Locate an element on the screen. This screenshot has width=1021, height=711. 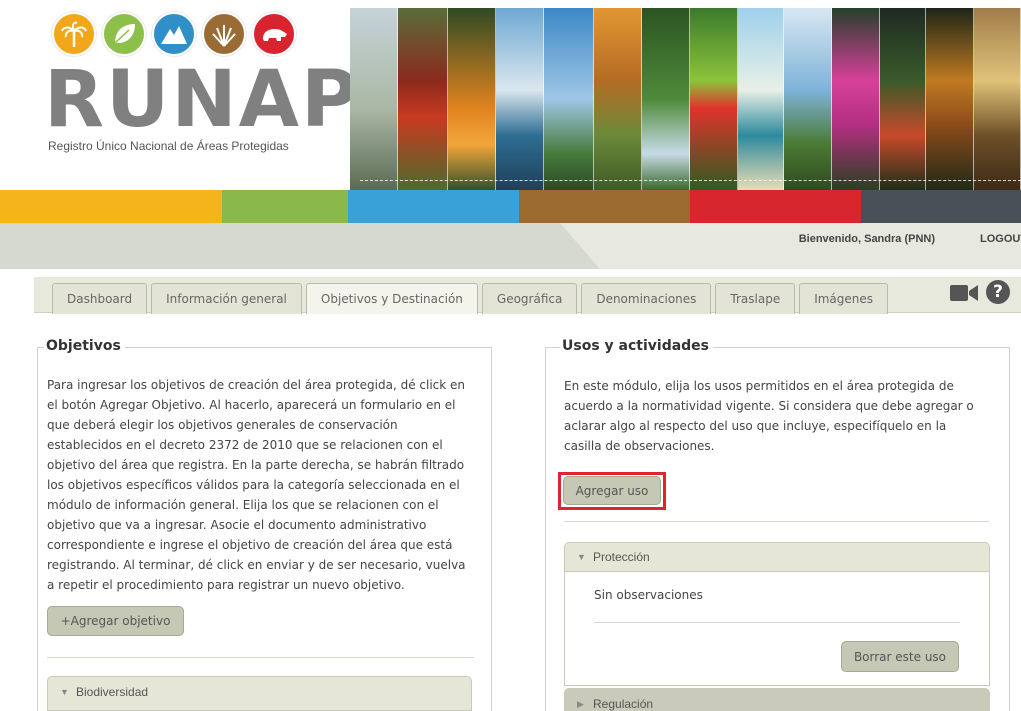
user-bar is located at coordinates (510, 246).